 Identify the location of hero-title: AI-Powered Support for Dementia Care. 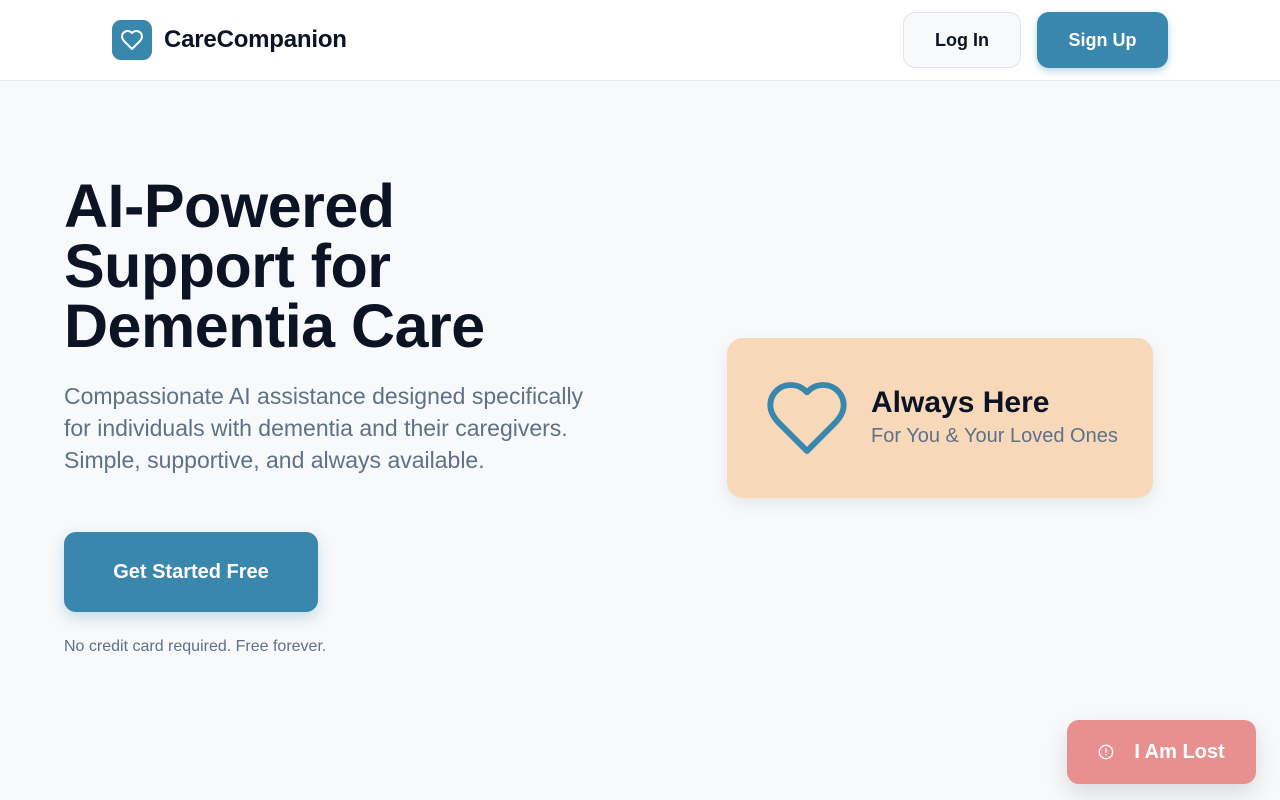
(274, 266).